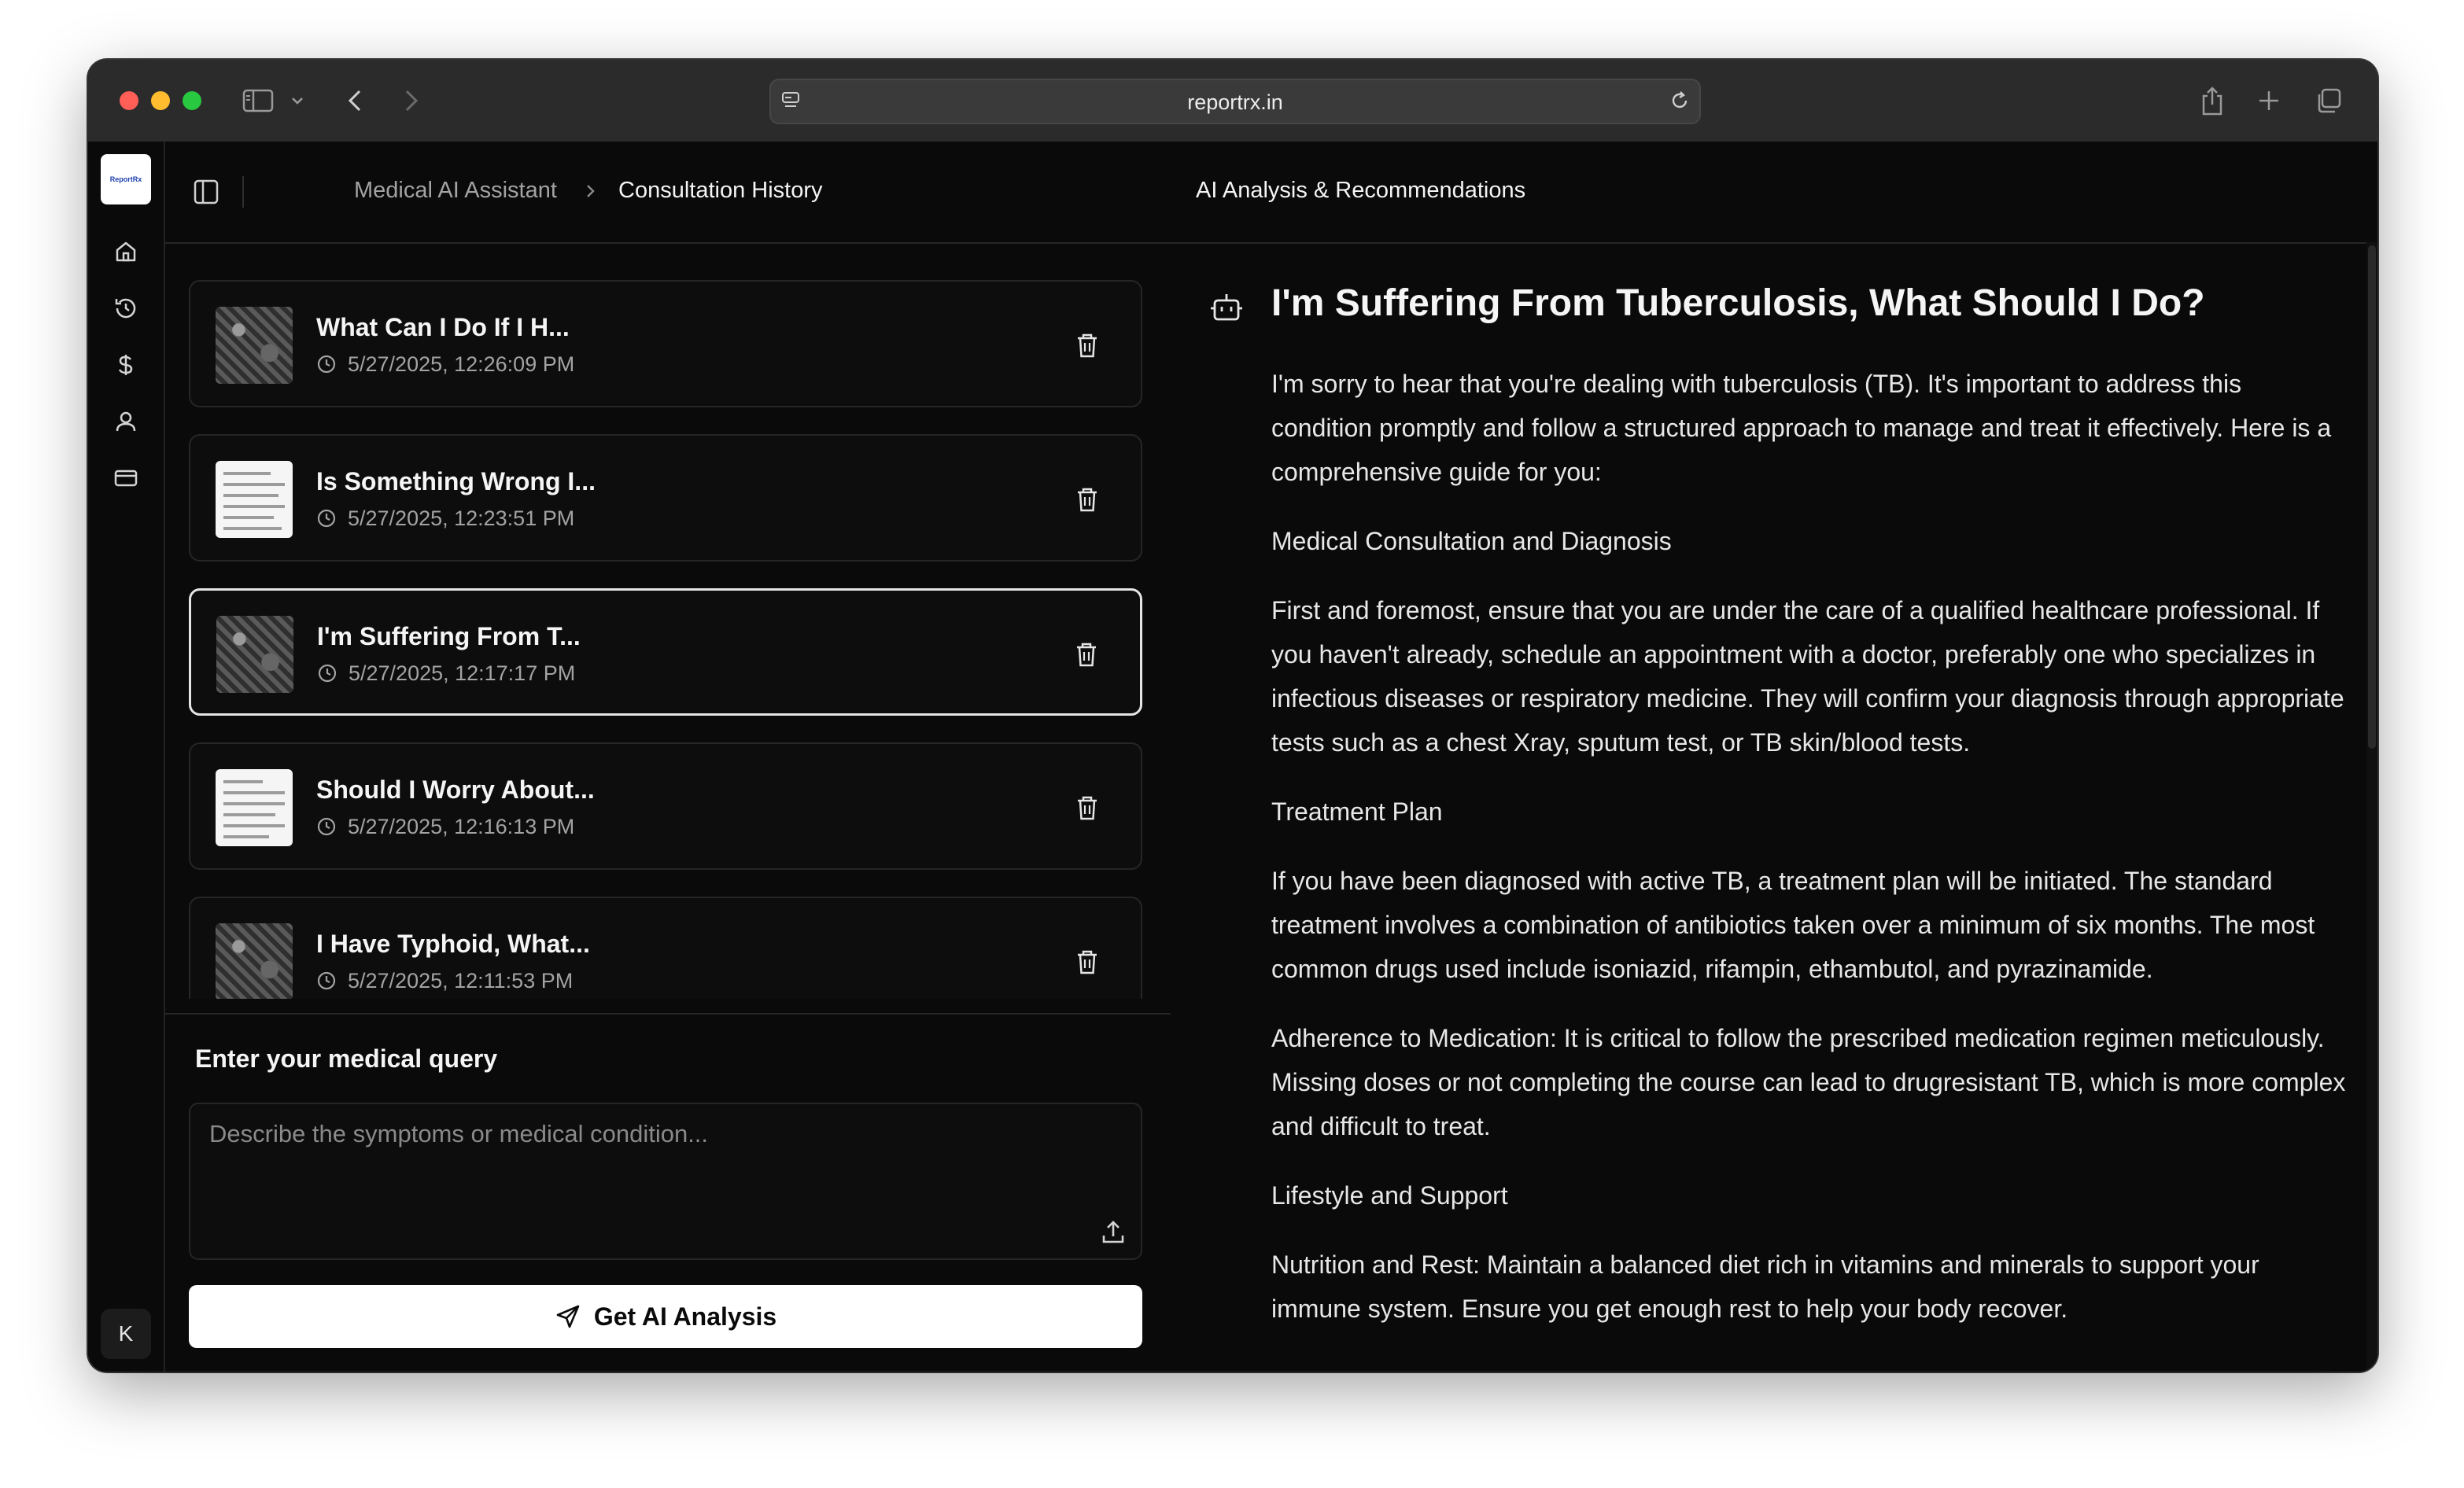 This screenshot has height=1488, width=2464. I want to click on query-label: Enter your medical query, so click(346, 1058).